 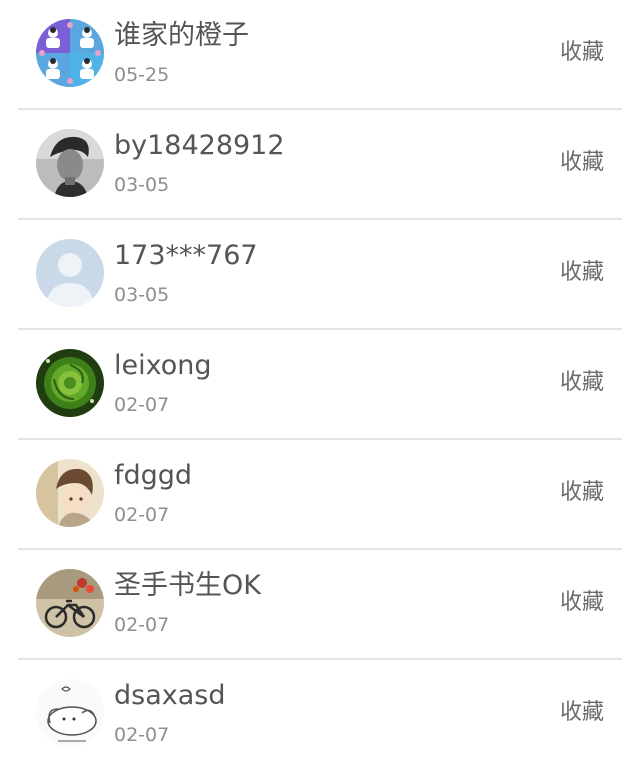 I want to click on user-name: fdggd, so click(x=153, y=475).